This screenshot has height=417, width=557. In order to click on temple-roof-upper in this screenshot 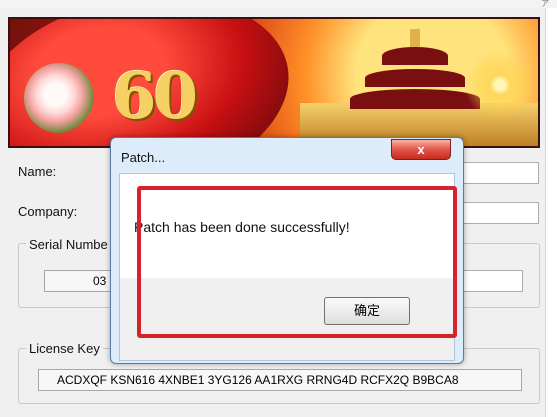, I will do `click(415, 56)`.